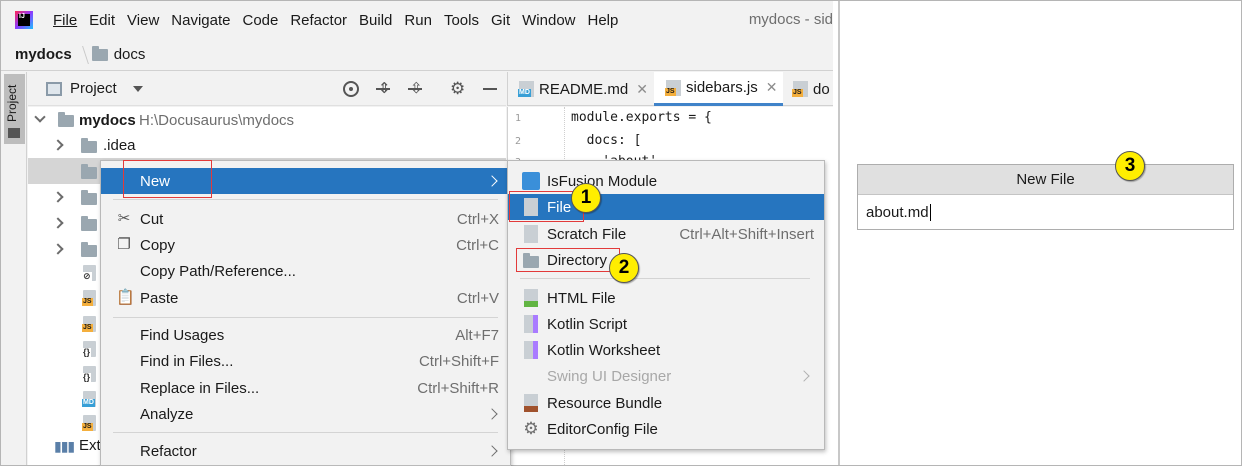 The width and height of the screenshot is (1242, 466). I want to click on menu-item-scratch-file: Scratch File Ctrl+Alt+Shift+Insert, so click(666, 234).